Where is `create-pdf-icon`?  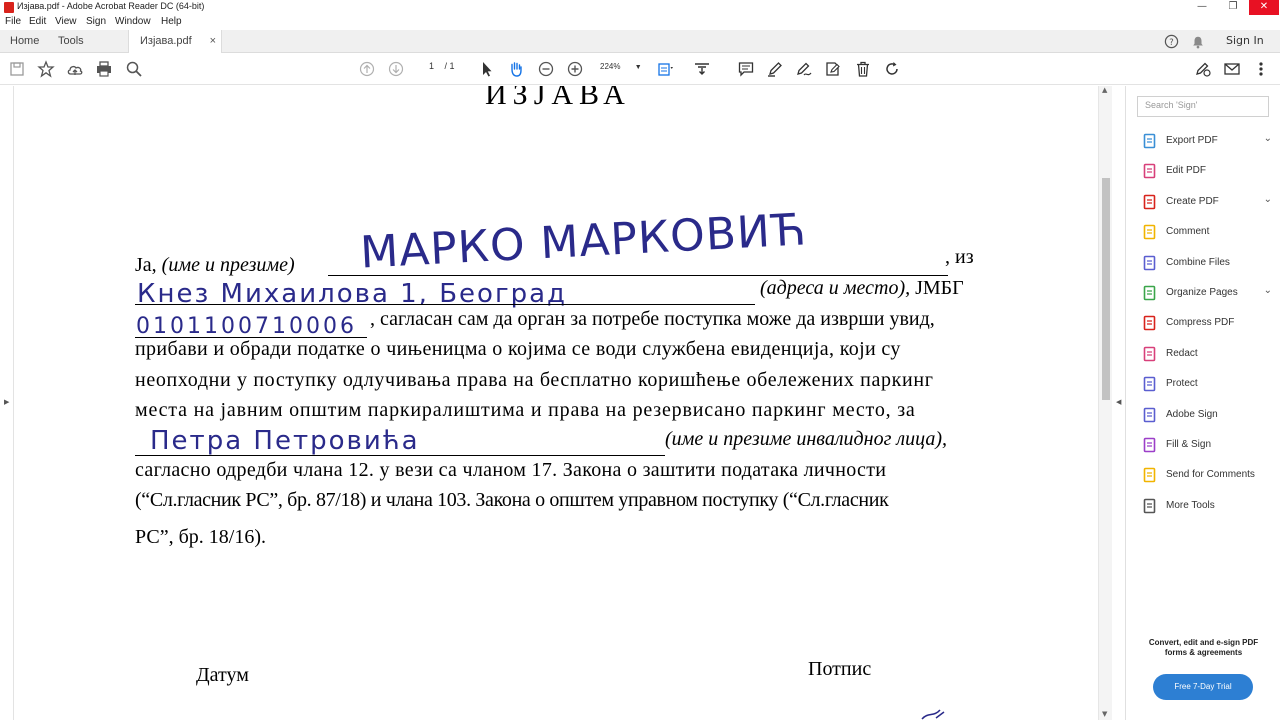 create-pdf-icon is located at coordinates (1150, 202).